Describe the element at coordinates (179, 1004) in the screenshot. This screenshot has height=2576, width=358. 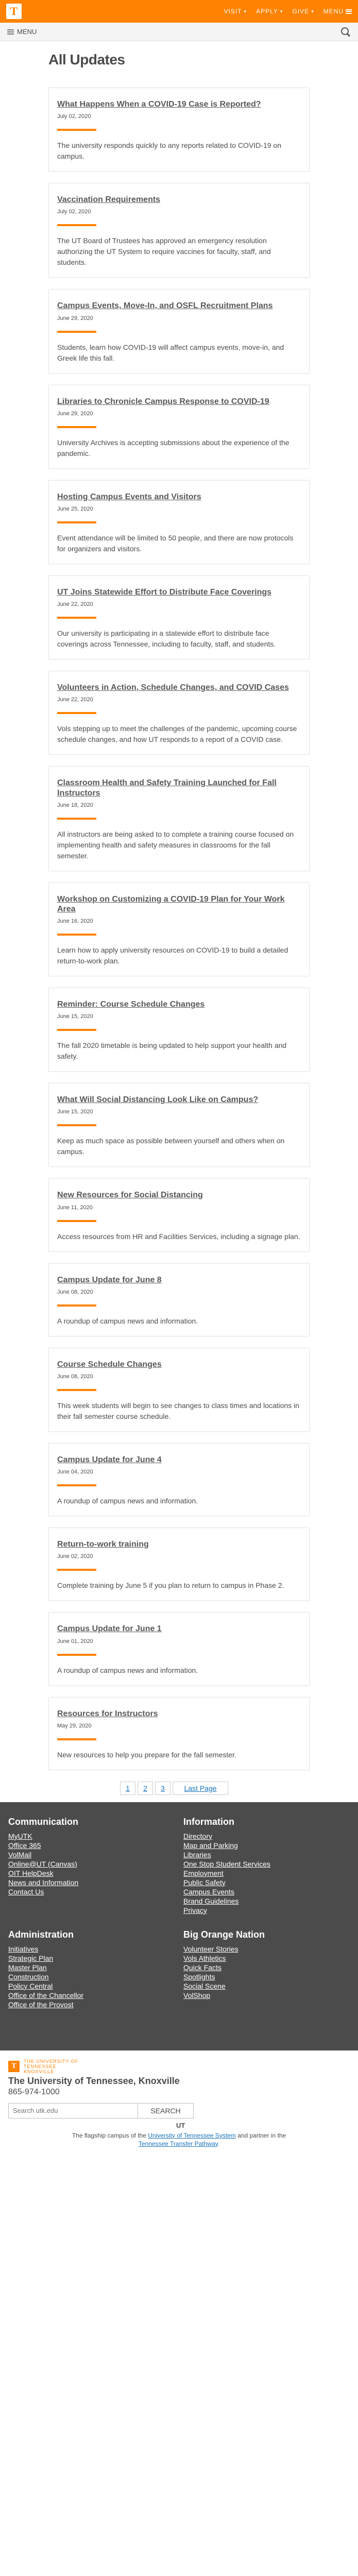
I see `update-title-link: Reminder: Course Schedule Changes` at that location.